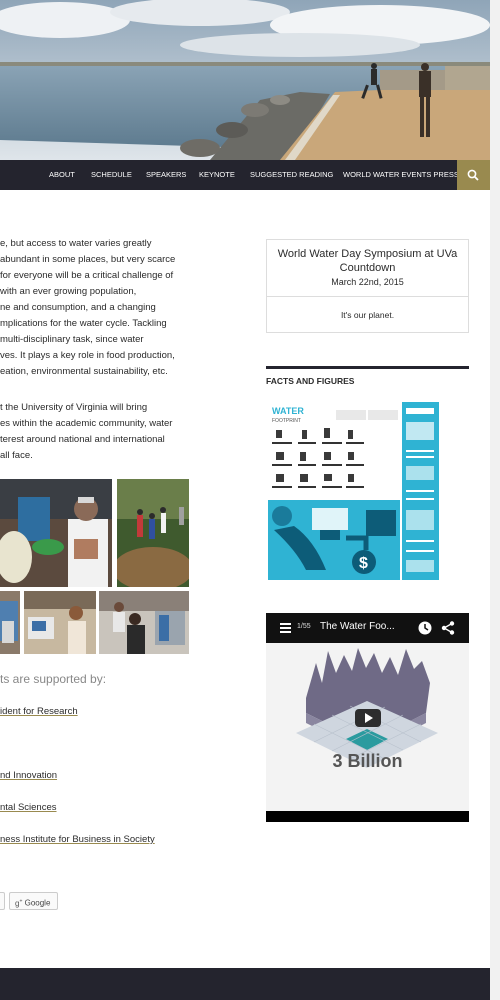  What do you see at coordinates (367, 296) in the screenshot?
I see `countdown-divider` at bounding box center [367, 296].